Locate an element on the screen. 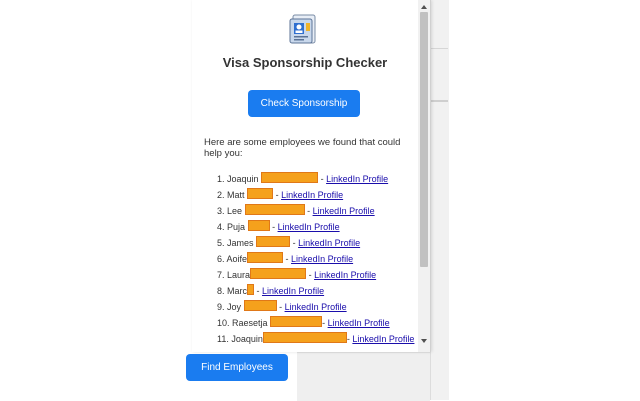  list-item: 7. Laura - LinkedIn Profile is located at coordinates (297, 274).